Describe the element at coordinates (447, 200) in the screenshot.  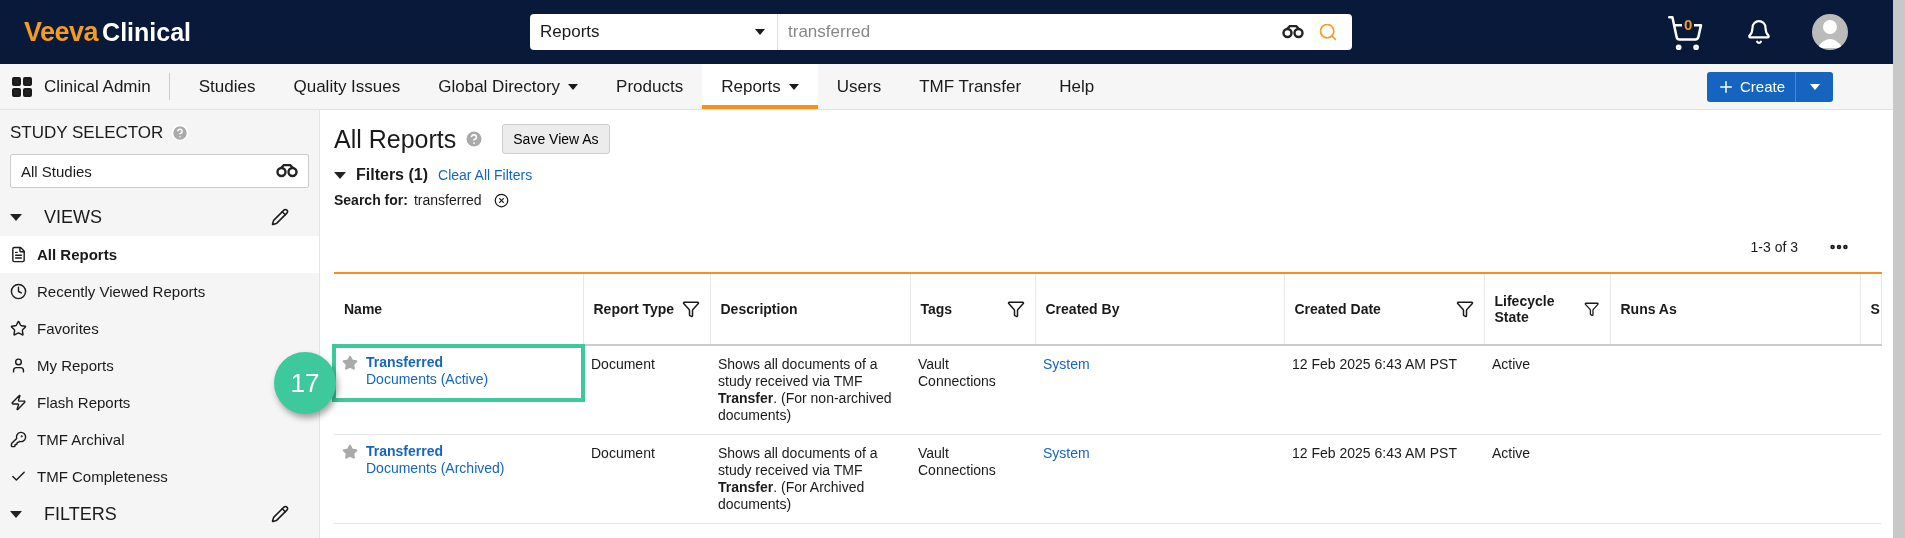
I see `filter-value: transferred` at that location.